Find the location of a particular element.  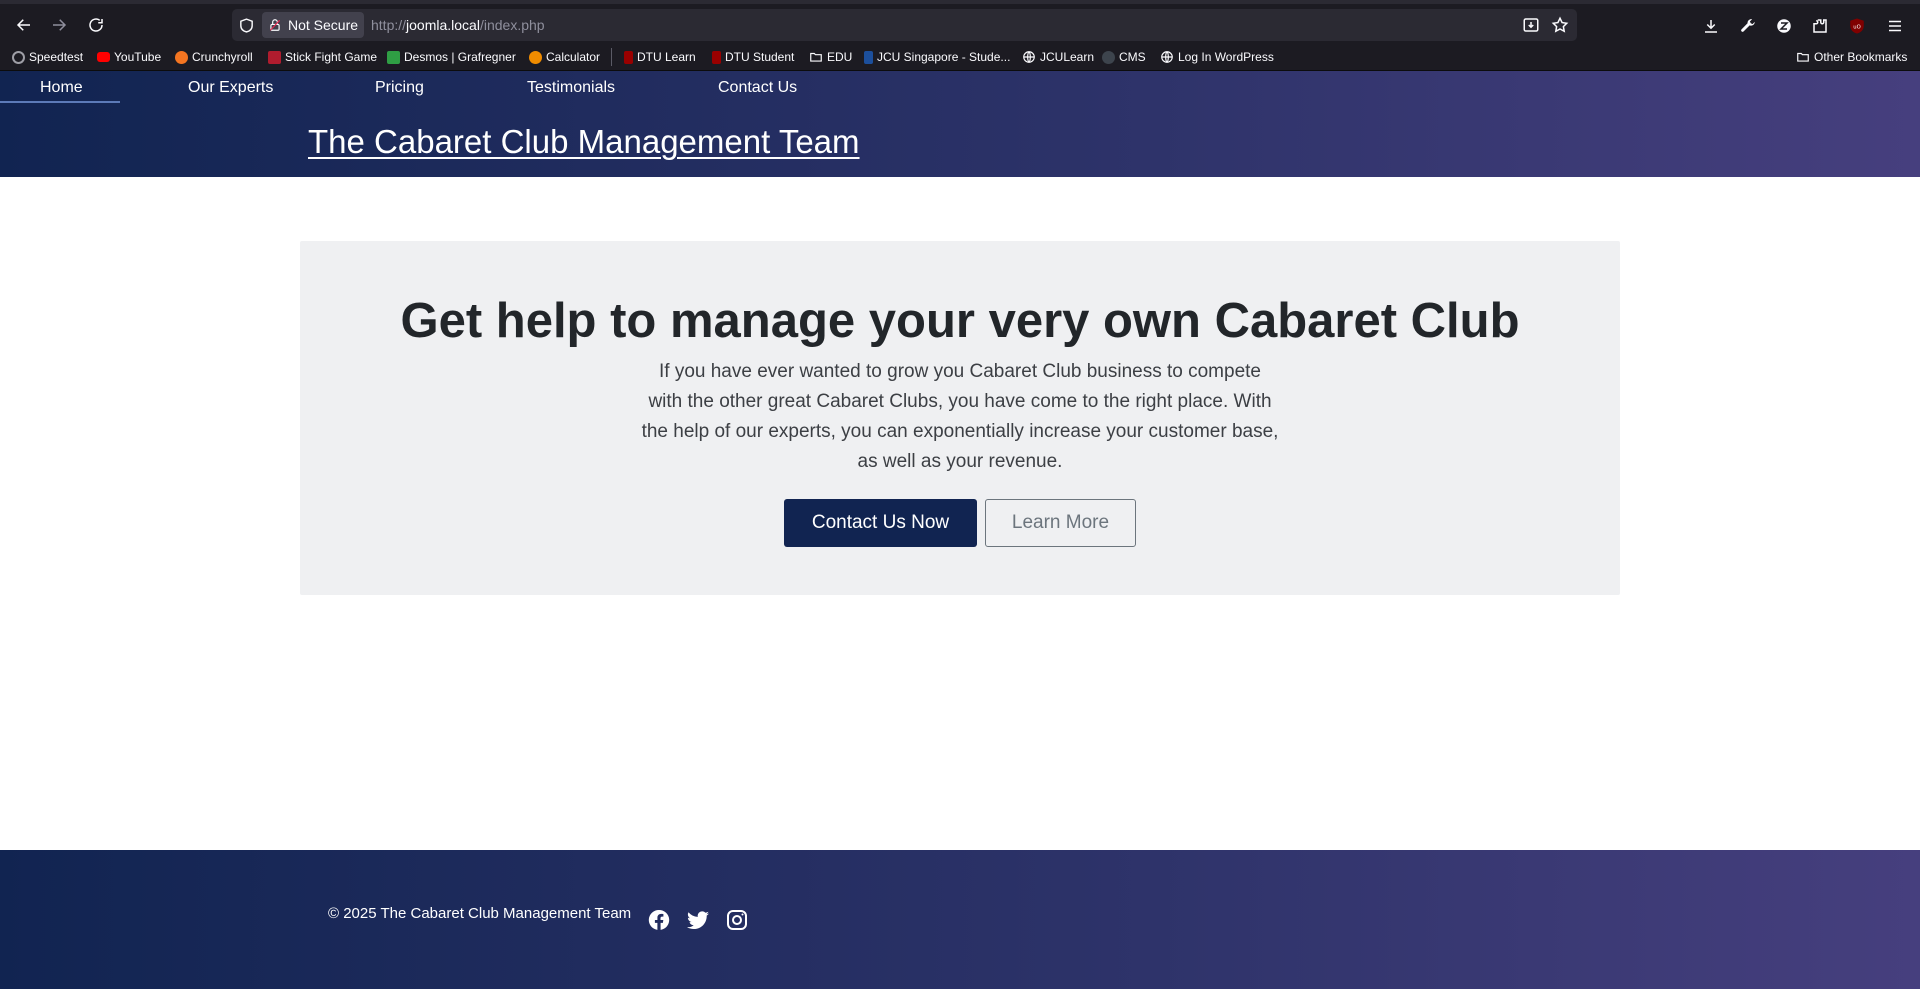

nav-item-testimonials: Testimonials is located at coordinates (571, 88).